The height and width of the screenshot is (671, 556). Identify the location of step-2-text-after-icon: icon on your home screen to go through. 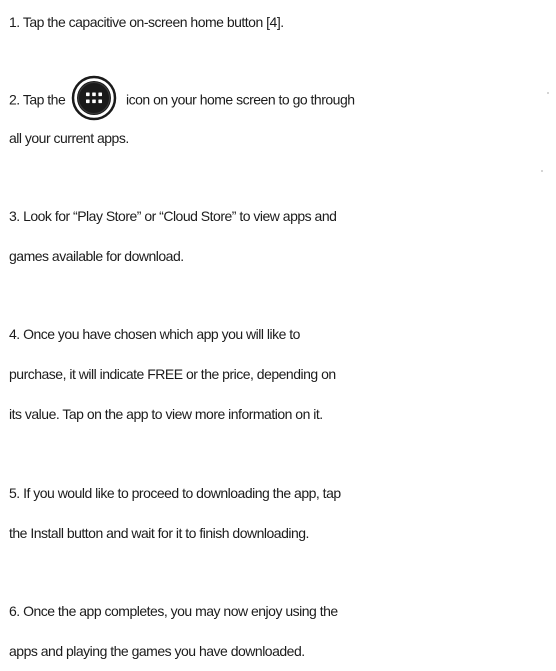
(238, 99).